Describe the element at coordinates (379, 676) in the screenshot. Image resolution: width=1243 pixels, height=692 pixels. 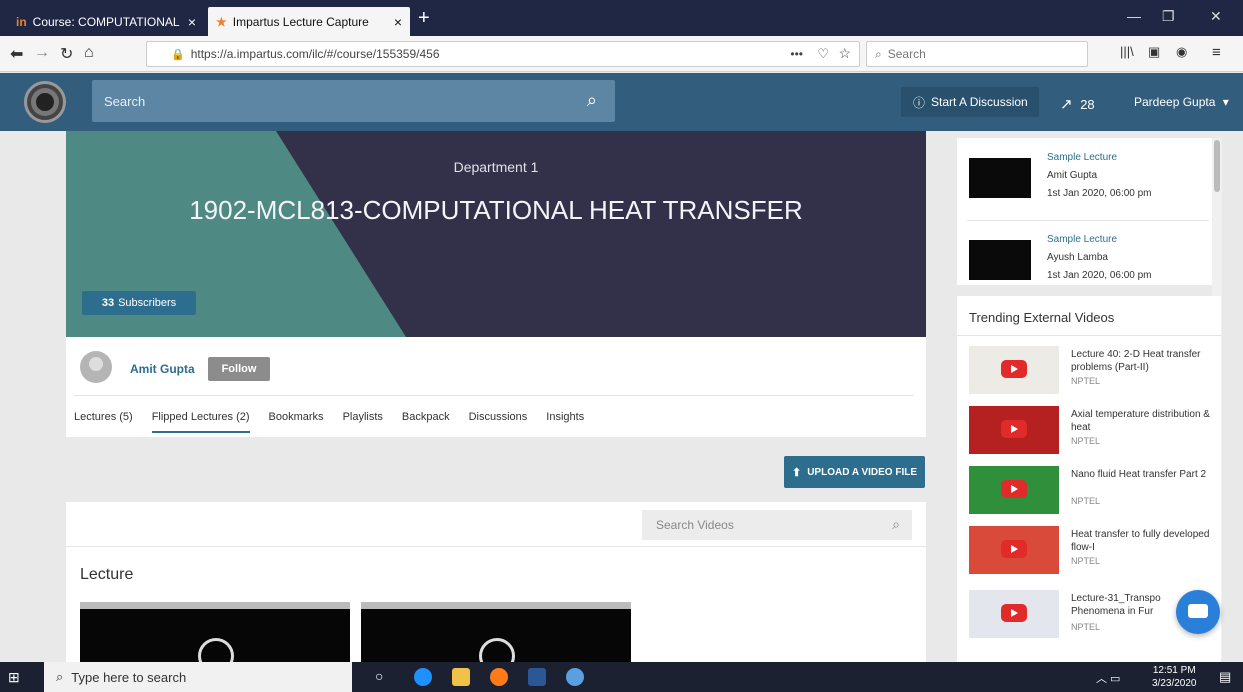
I see `task-view-icon: ○` at that location.